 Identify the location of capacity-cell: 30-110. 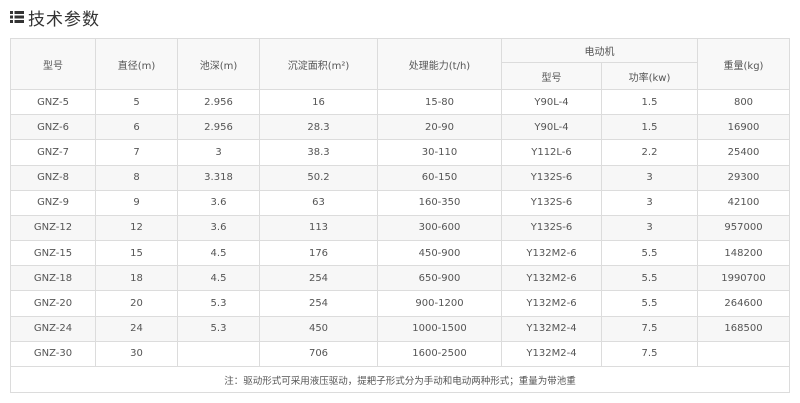
(439, 152).